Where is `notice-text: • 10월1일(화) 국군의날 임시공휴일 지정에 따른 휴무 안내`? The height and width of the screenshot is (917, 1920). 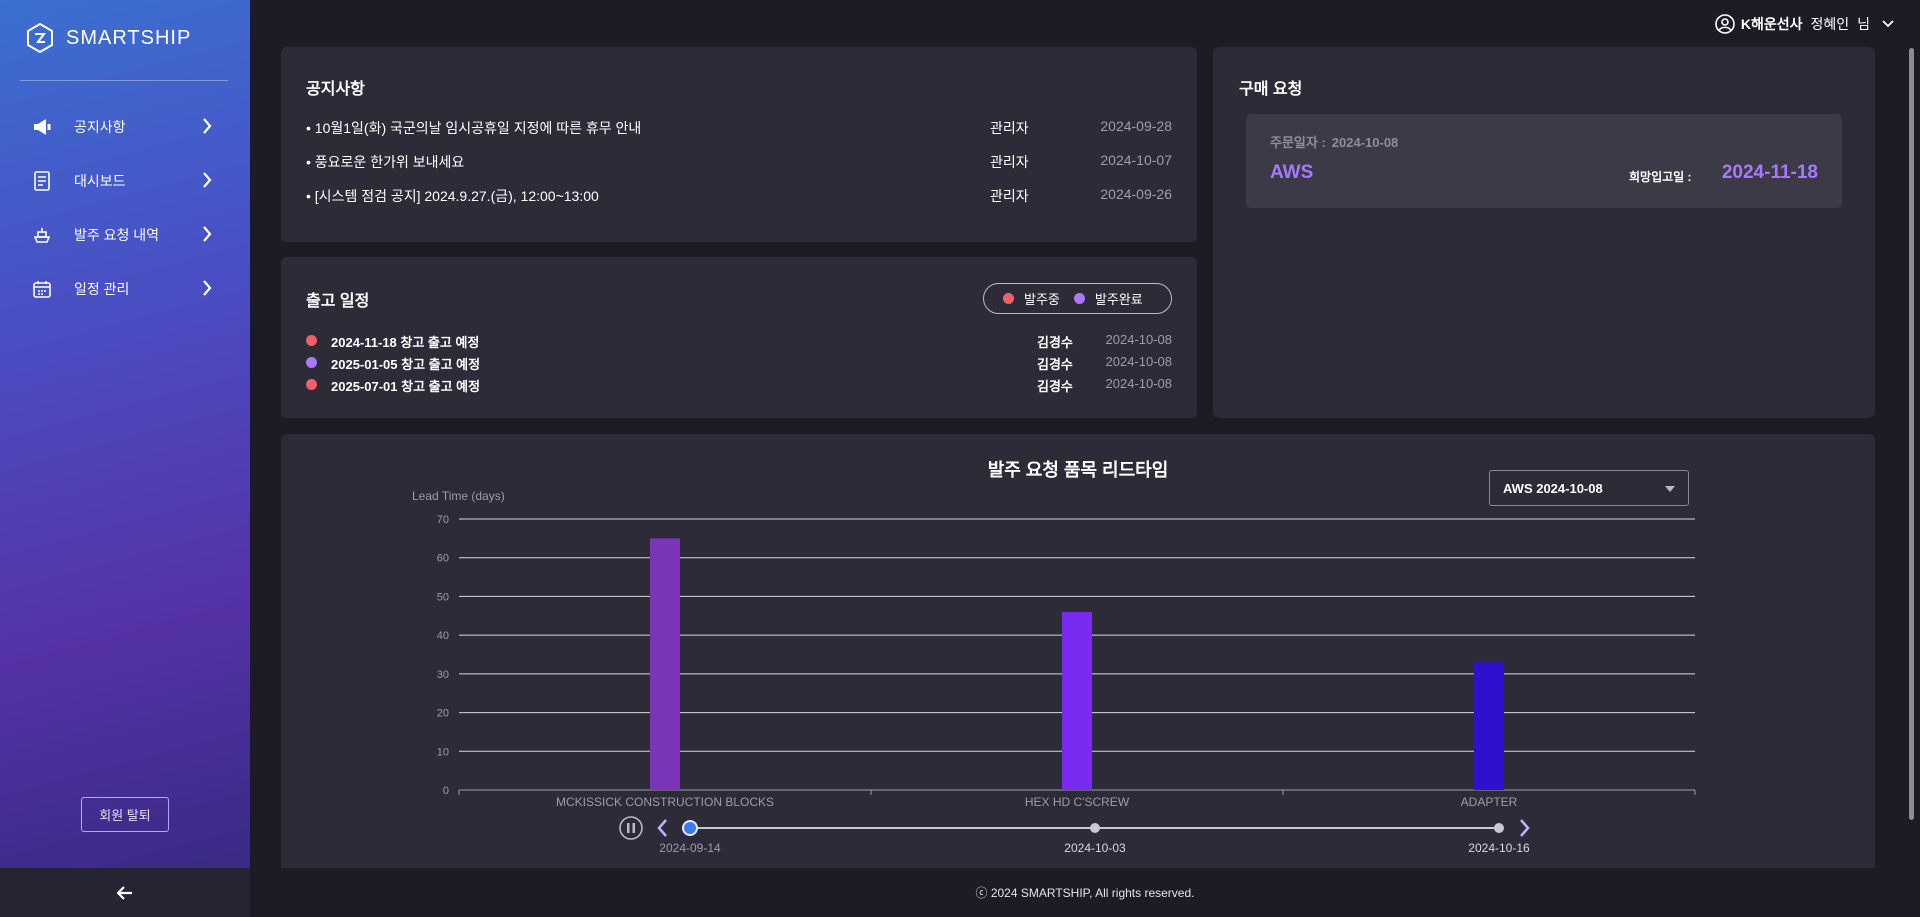 notice-text: • 10월1일(화) 국군의날 임시공휴일 지정에 따른 휴무 안내 is located at coordinates (474, 128).